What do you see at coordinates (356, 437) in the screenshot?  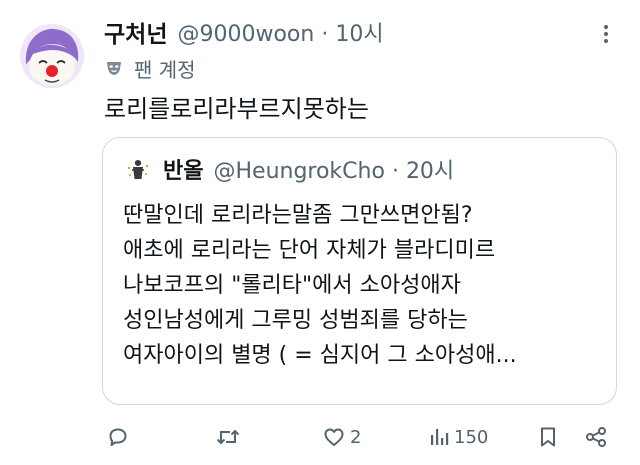 I see `like-count: 2` at bounding box center [356, 437].